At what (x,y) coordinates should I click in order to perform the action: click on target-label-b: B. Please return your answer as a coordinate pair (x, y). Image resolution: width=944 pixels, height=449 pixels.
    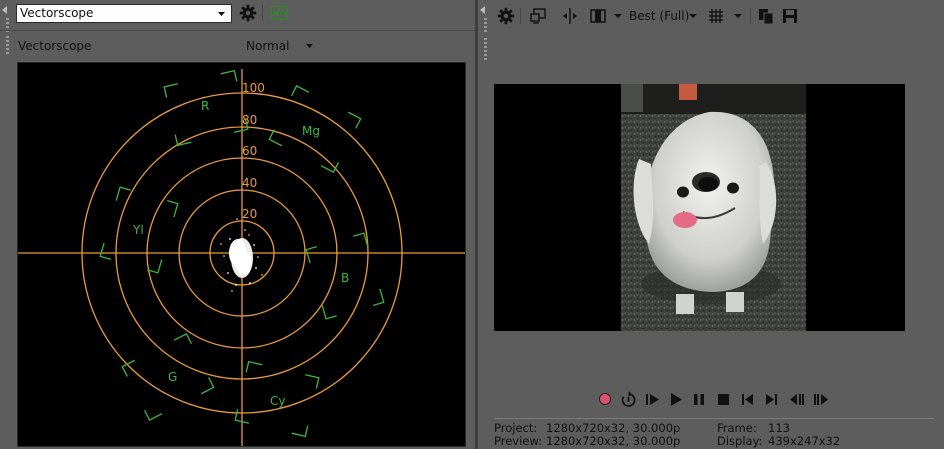
    Looking at the image, I should click on (345, 278).